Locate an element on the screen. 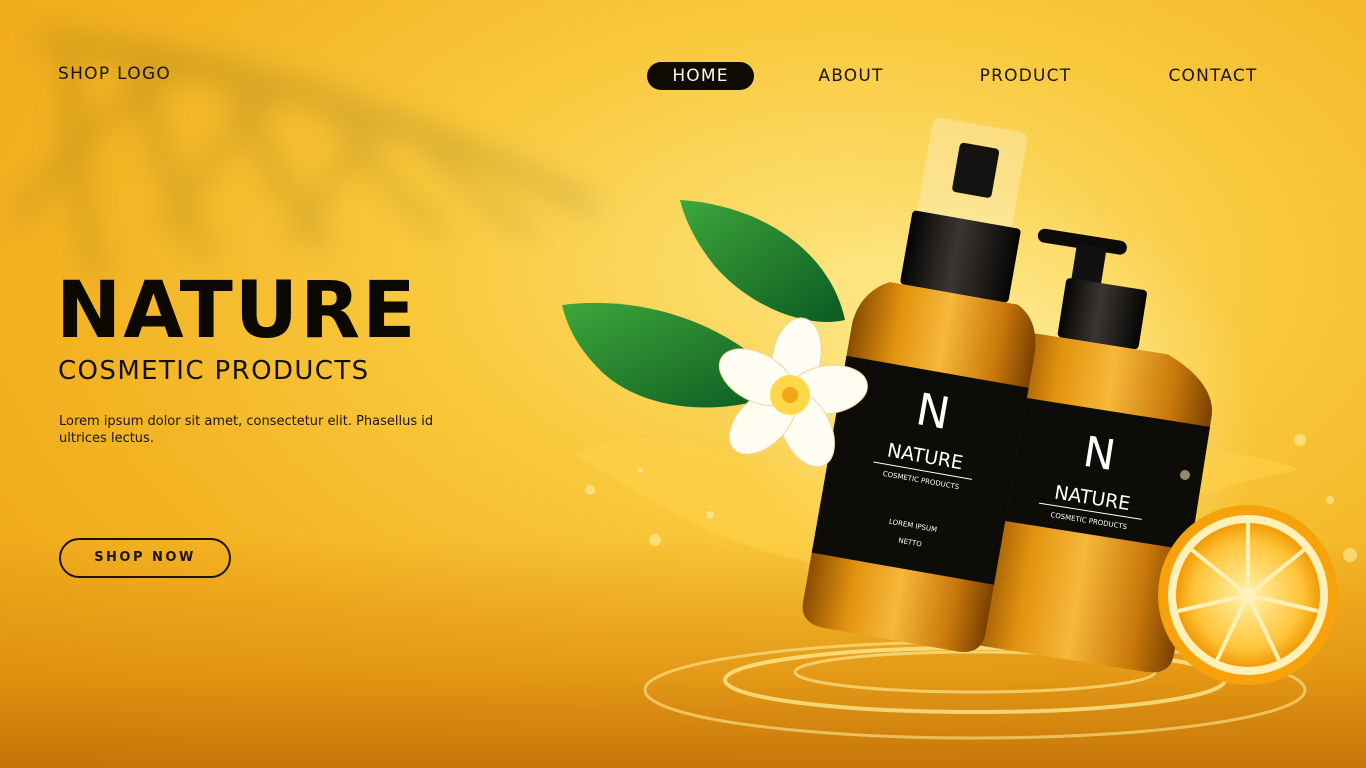 The width and height of the screenshot is (1366, 768). nav-contact: CONTACT is located at coordinates (1213, 76).